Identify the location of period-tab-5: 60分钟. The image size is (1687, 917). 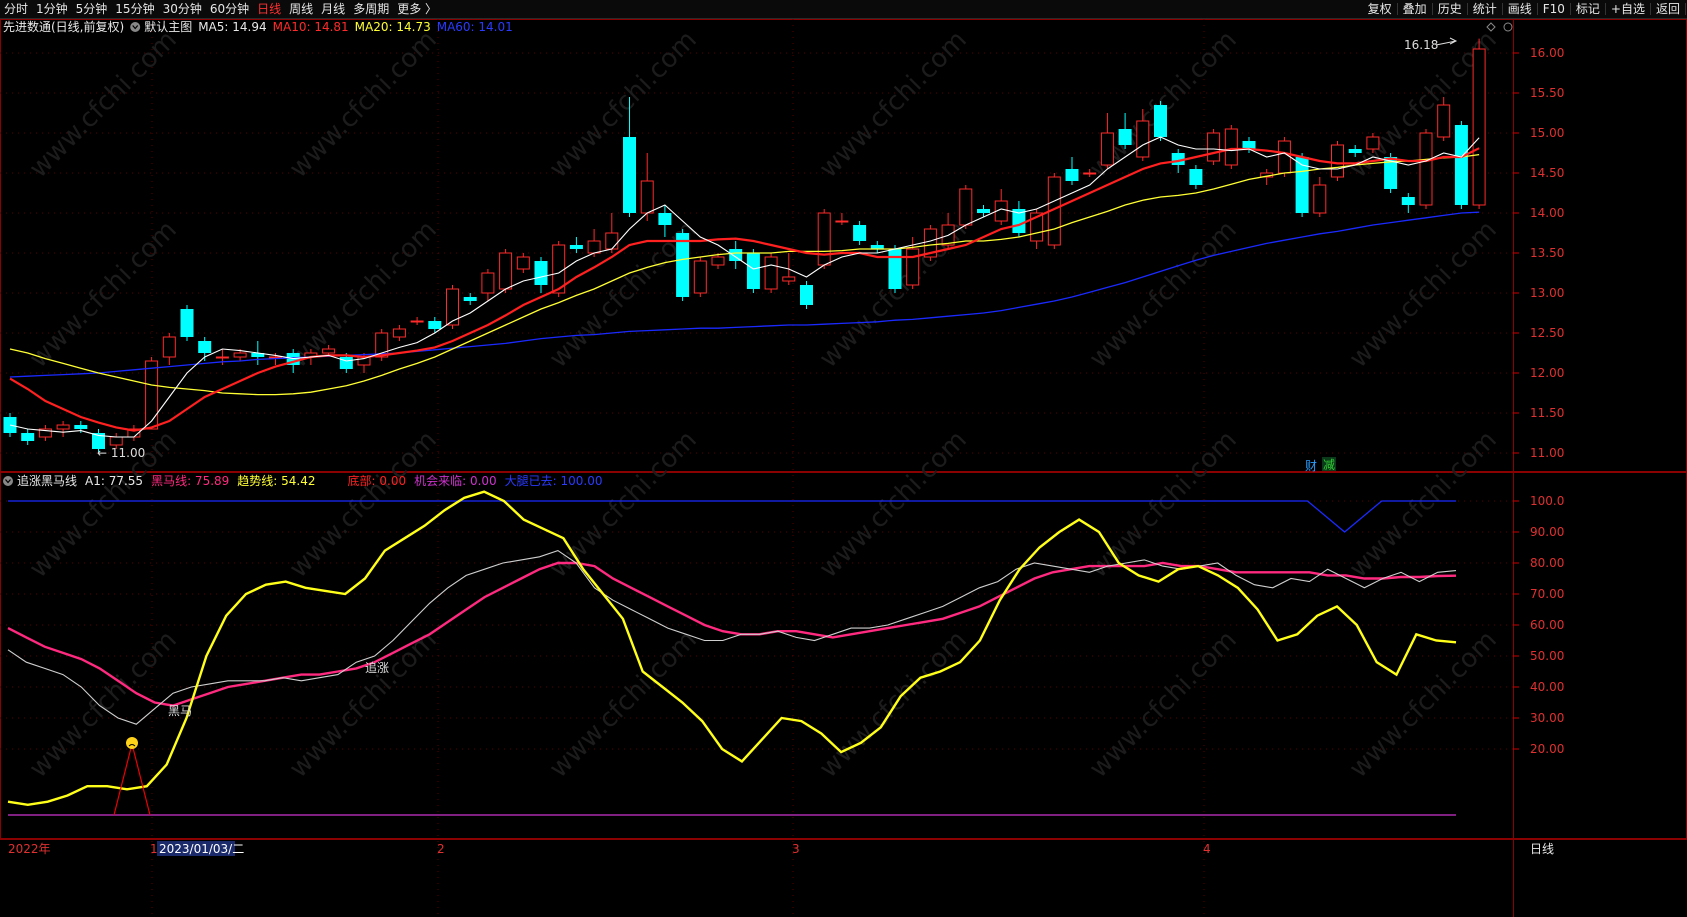
(229, 9).